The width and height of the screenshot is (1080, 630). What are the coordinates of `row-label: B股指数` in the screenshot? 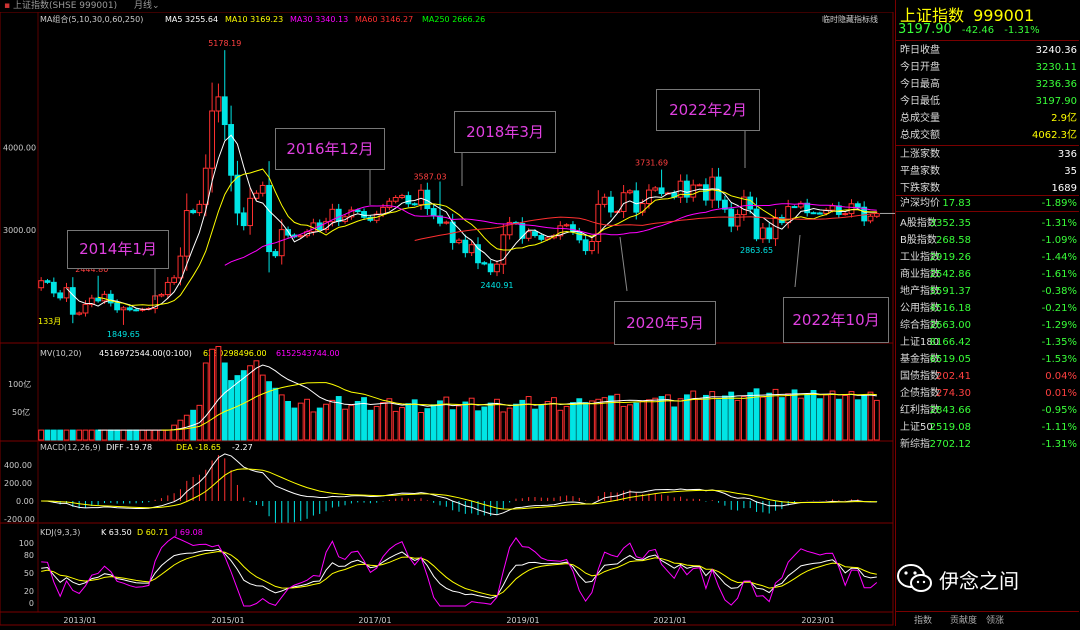 It's located at (918, 240).